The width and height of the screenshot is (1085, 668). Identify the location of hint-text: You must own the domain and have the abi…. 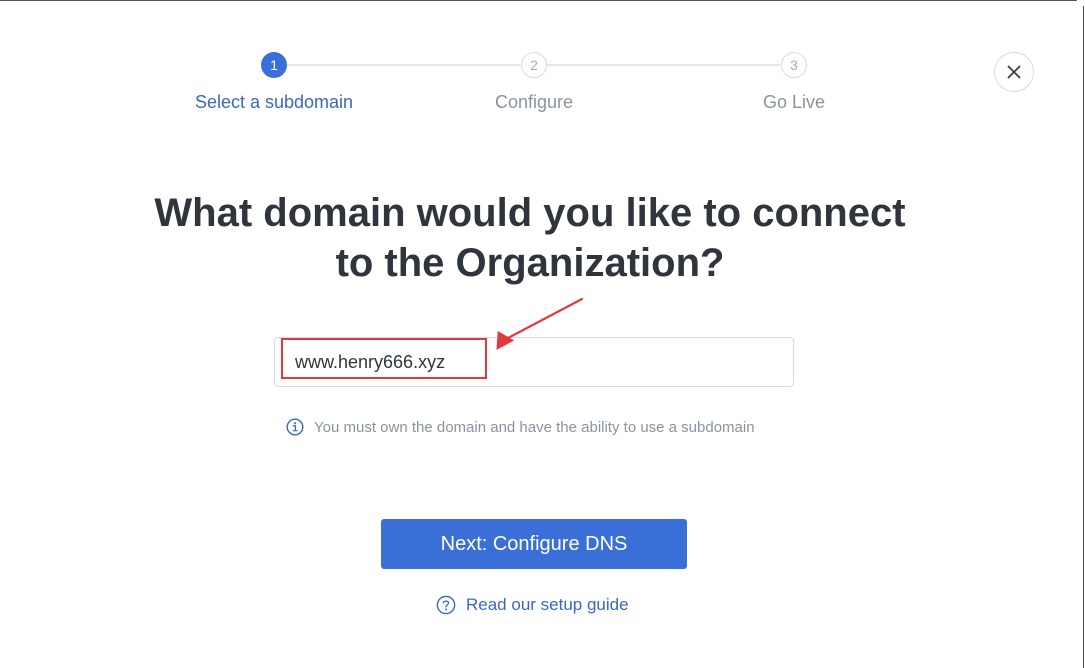
(534, 427).